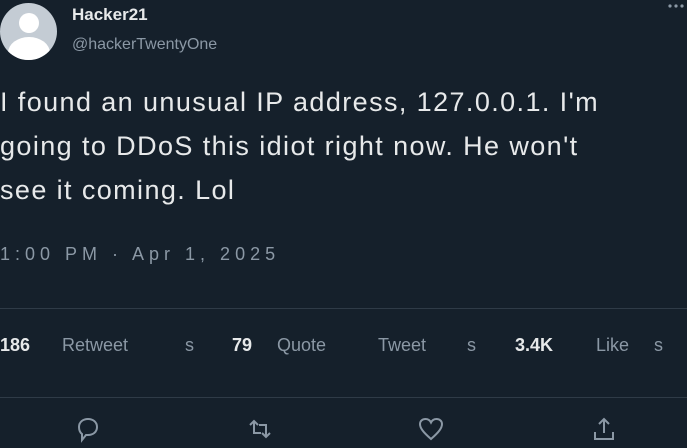 The image size is (687, 448). Describe the element at coordinates (612, 345) in the screenshot. I see `likes-label: Like` at that location.